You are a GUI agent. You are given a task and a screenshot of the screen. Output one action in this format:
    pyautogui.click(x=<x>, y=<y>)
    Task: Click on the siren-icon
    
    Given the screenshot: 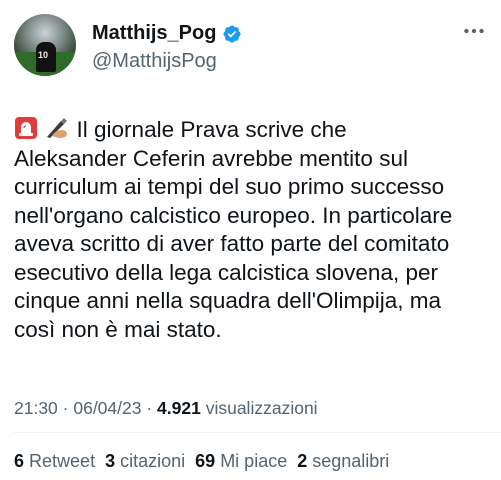 What is the action you would take?
    pyautogui.click(x=26, y=128)
    